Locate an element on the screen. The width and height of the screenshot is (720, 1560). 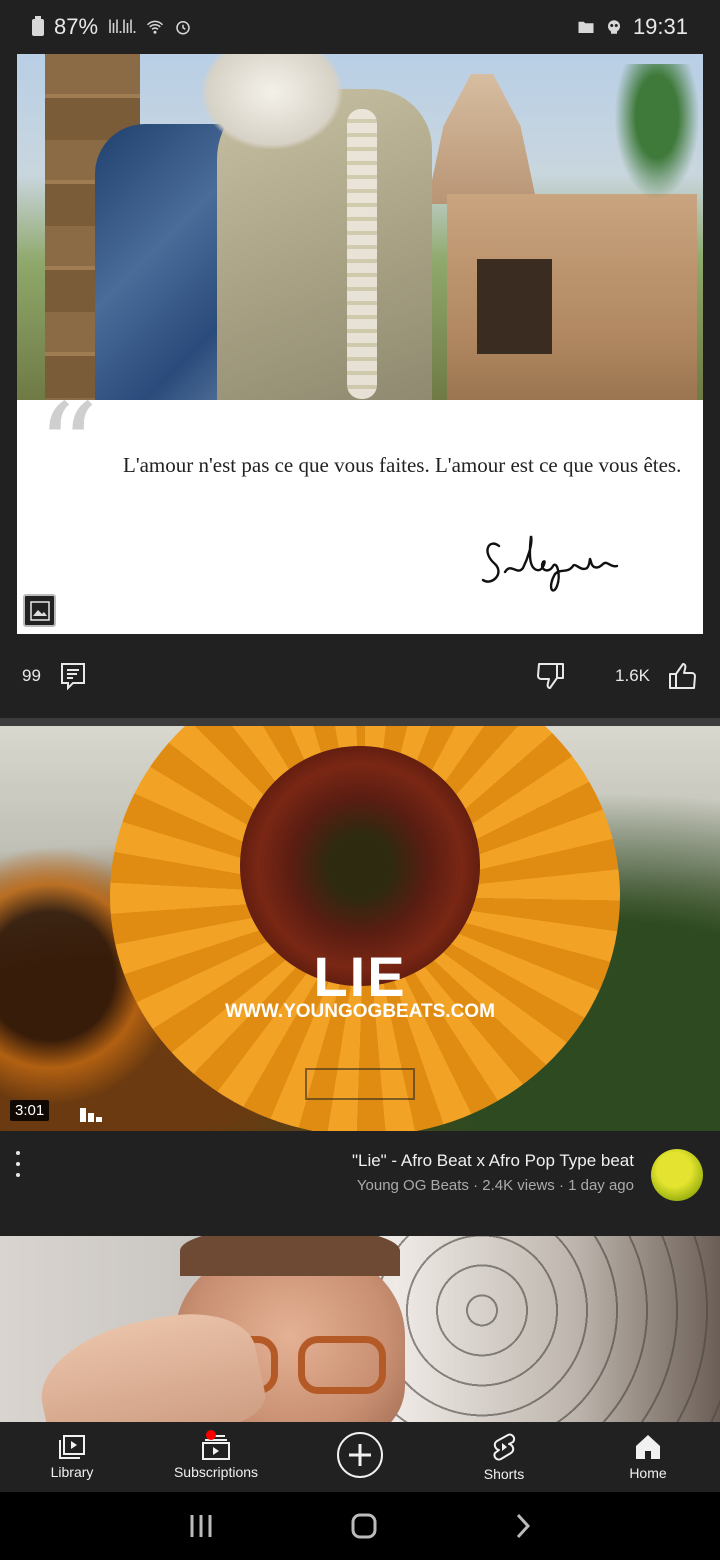
recent-apps-button is located at coordinates (201, 1526).